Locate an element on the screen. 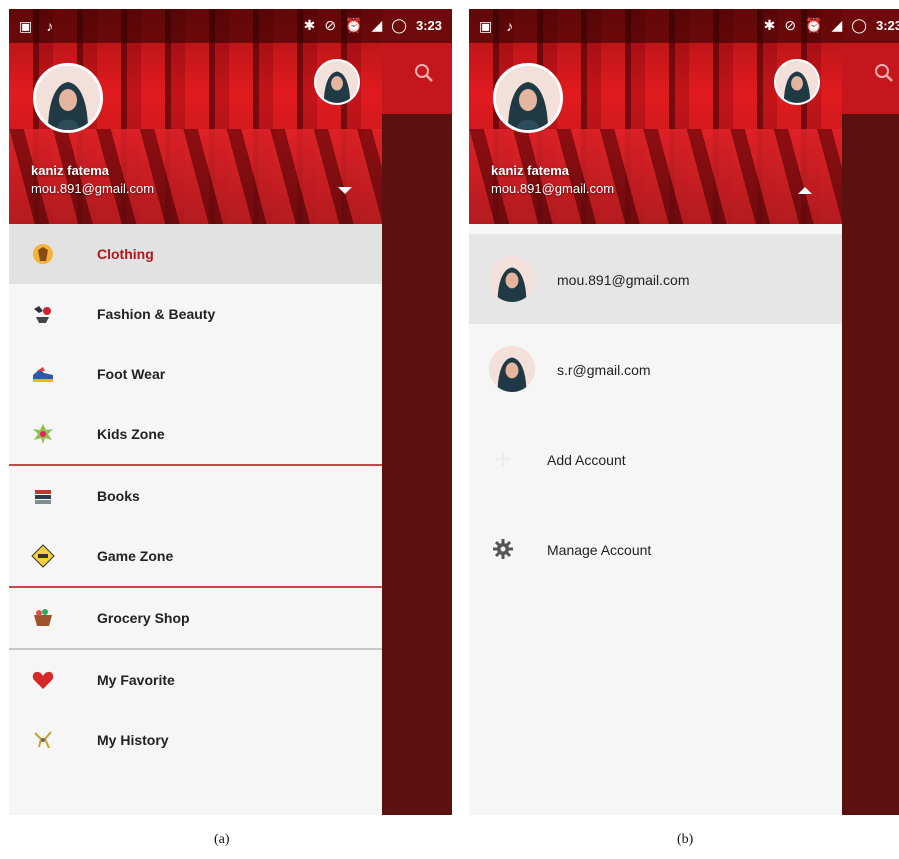 The width and height of the screenshot is (899, 859). menu-item-my-favorite: My Favorite is located at coordinates (195, 680).